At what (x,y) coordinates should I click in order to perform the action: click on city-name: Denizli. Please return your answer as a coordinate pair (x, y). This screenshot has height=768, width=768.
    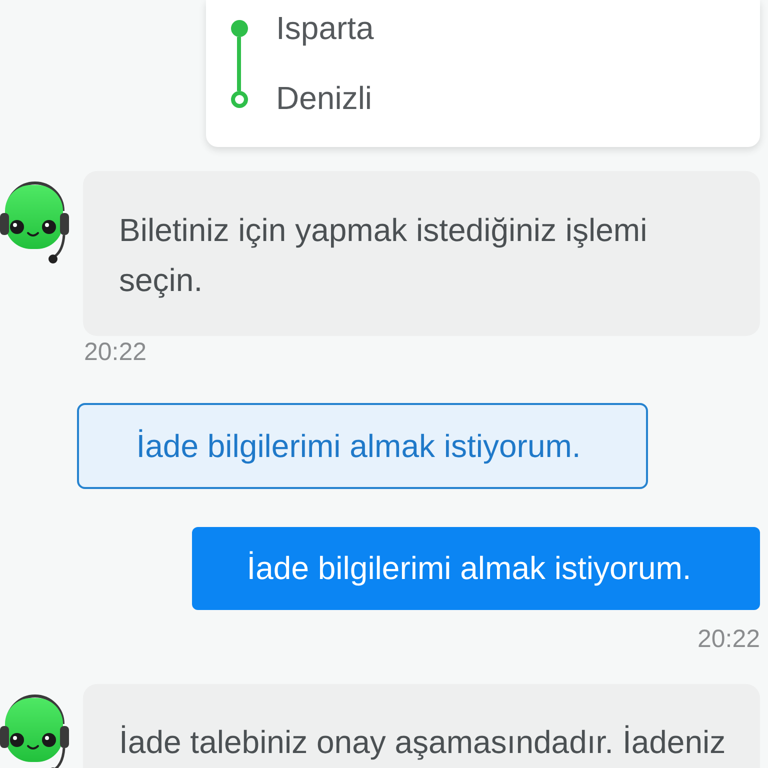
    Looking at the image, I should click on (325, 98).